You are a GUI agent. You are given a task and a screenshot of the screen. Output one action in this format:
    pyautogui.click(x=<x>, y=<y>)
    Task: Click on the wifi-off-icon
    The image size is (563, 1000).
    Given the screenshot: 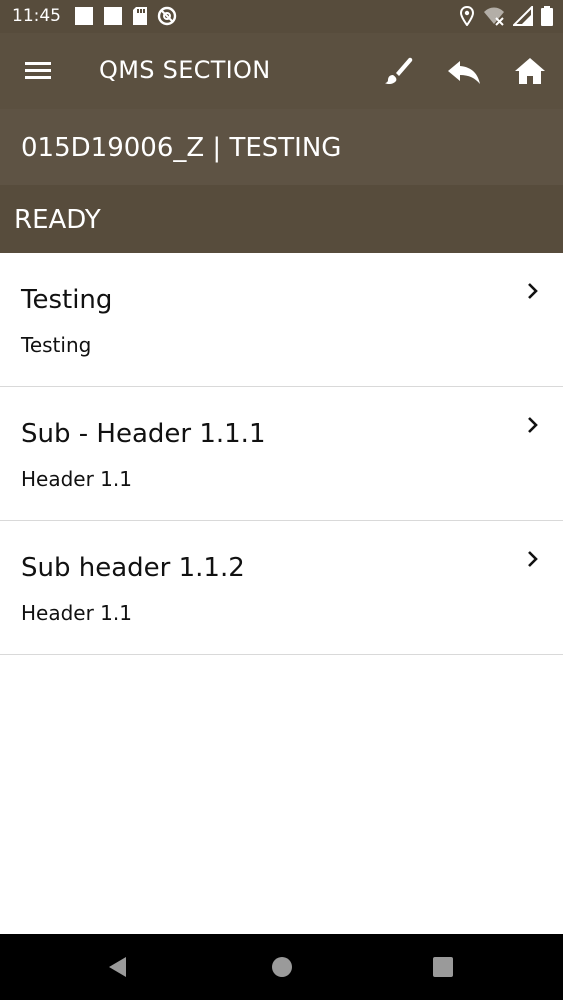 What is the action you would take?
    pyautogui.click(x=494, y=16)
    